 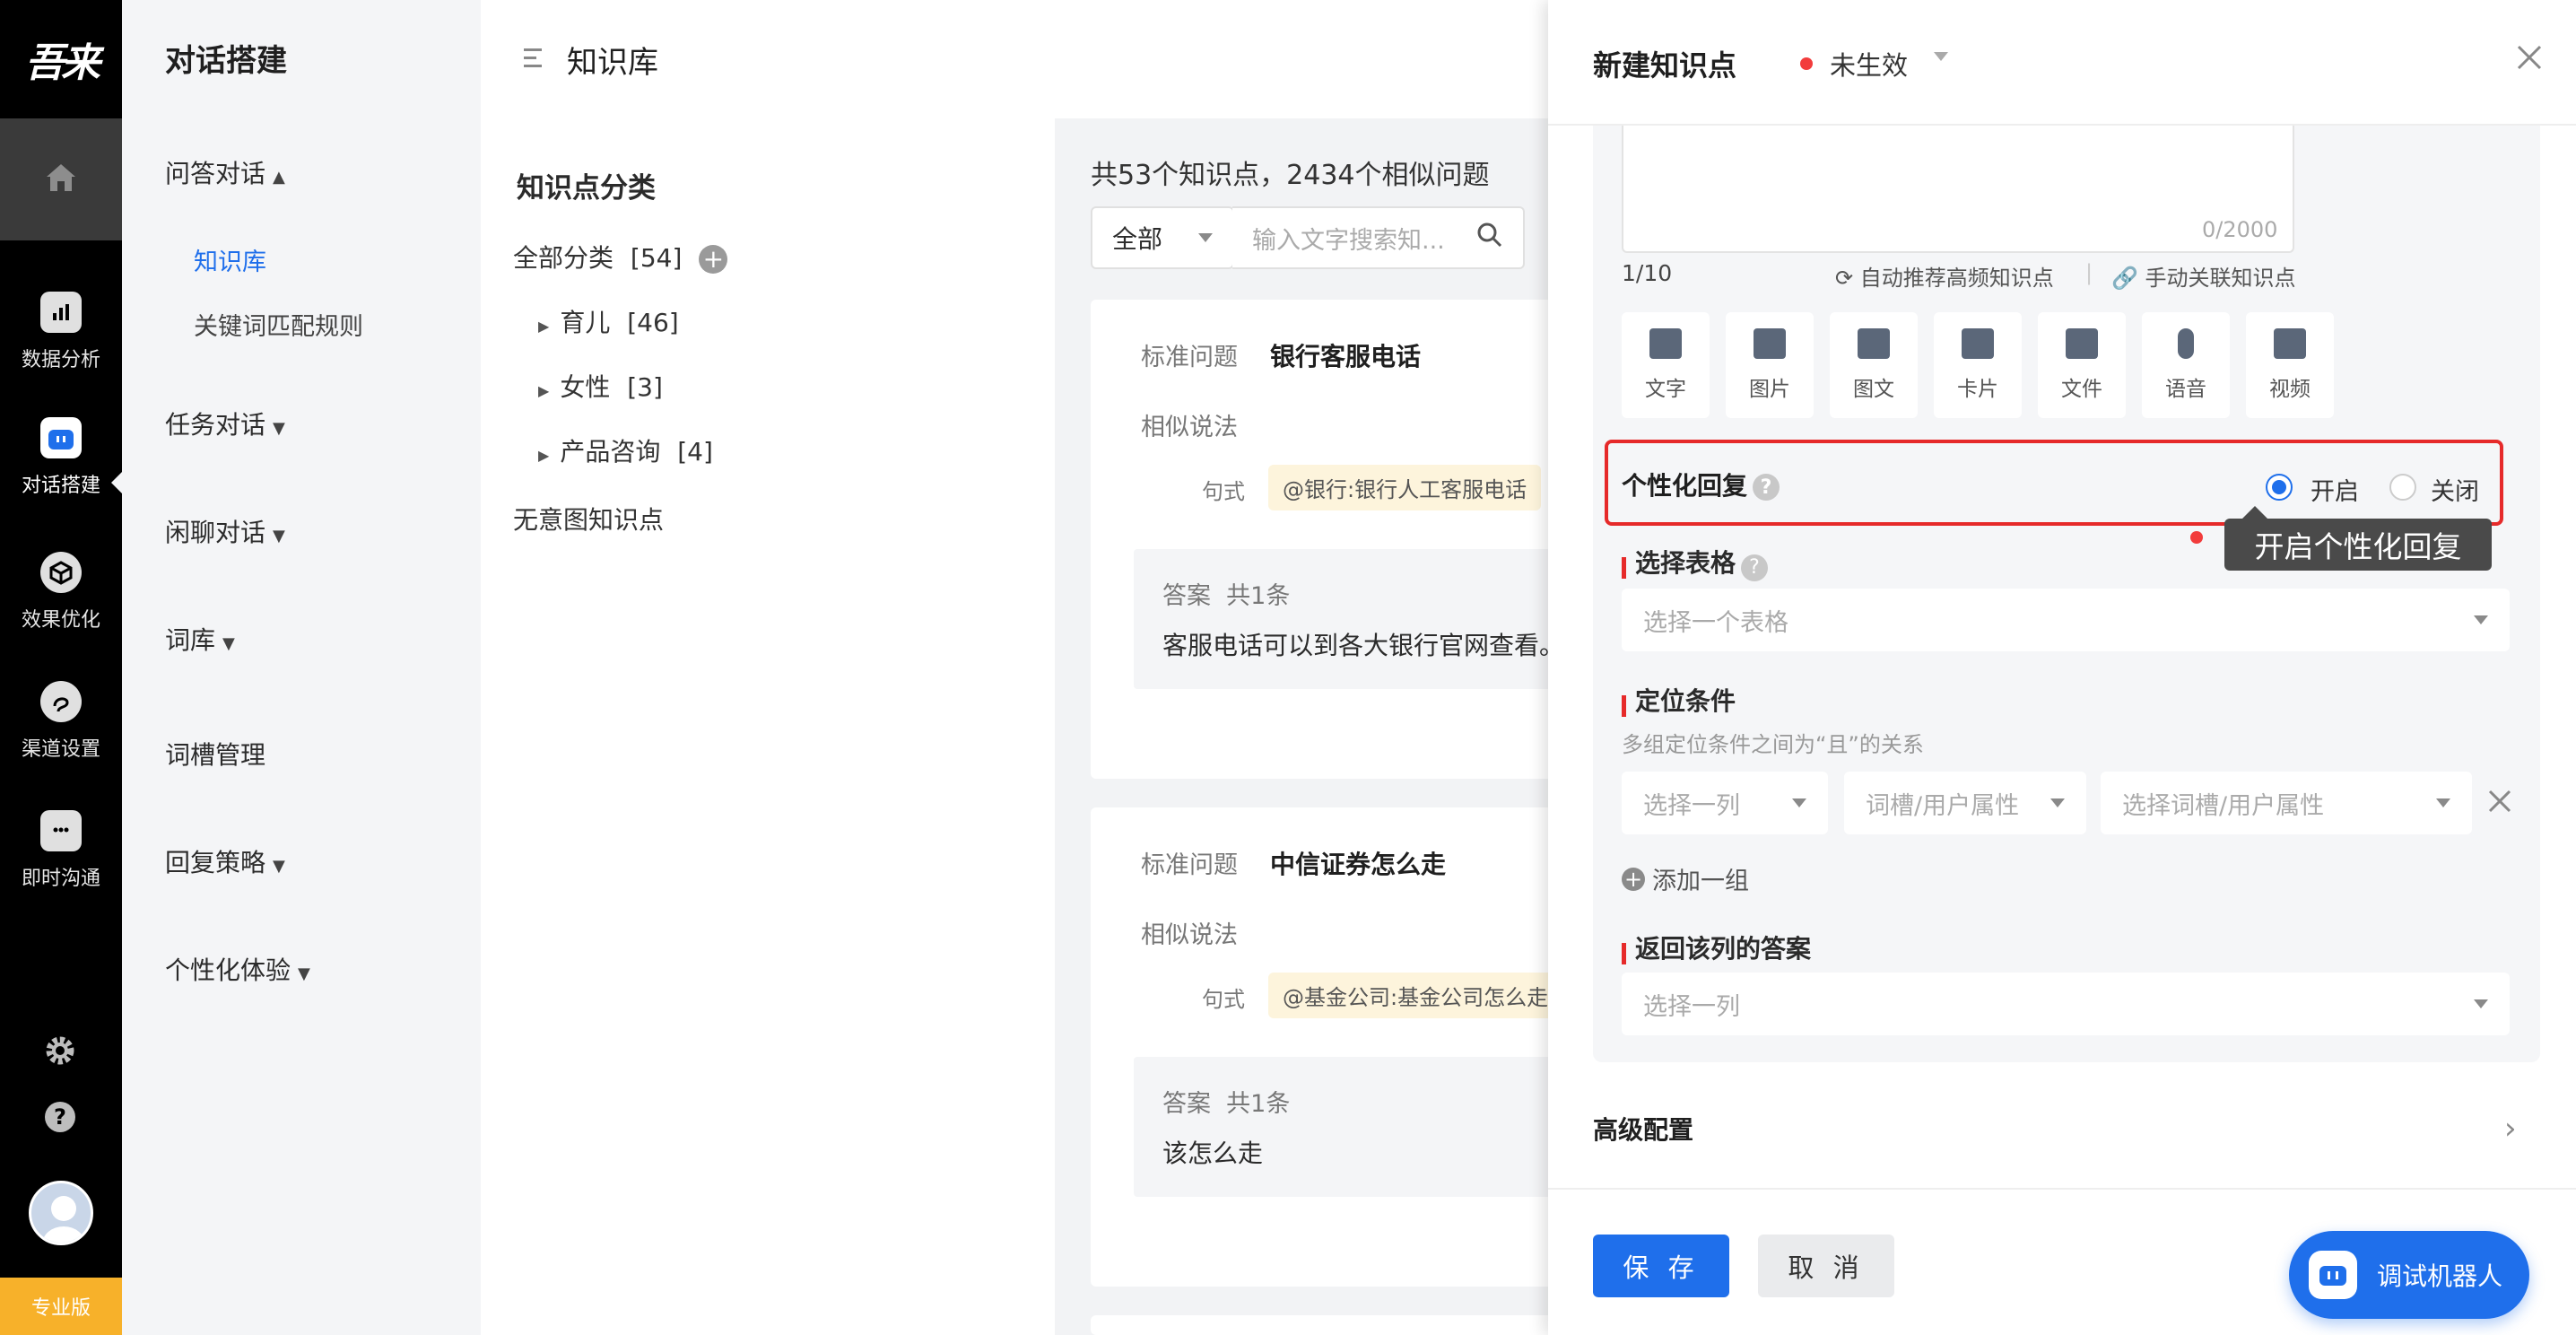 I want to click on rail-item-analytics: 数据分析, so click(x=61, y=332).